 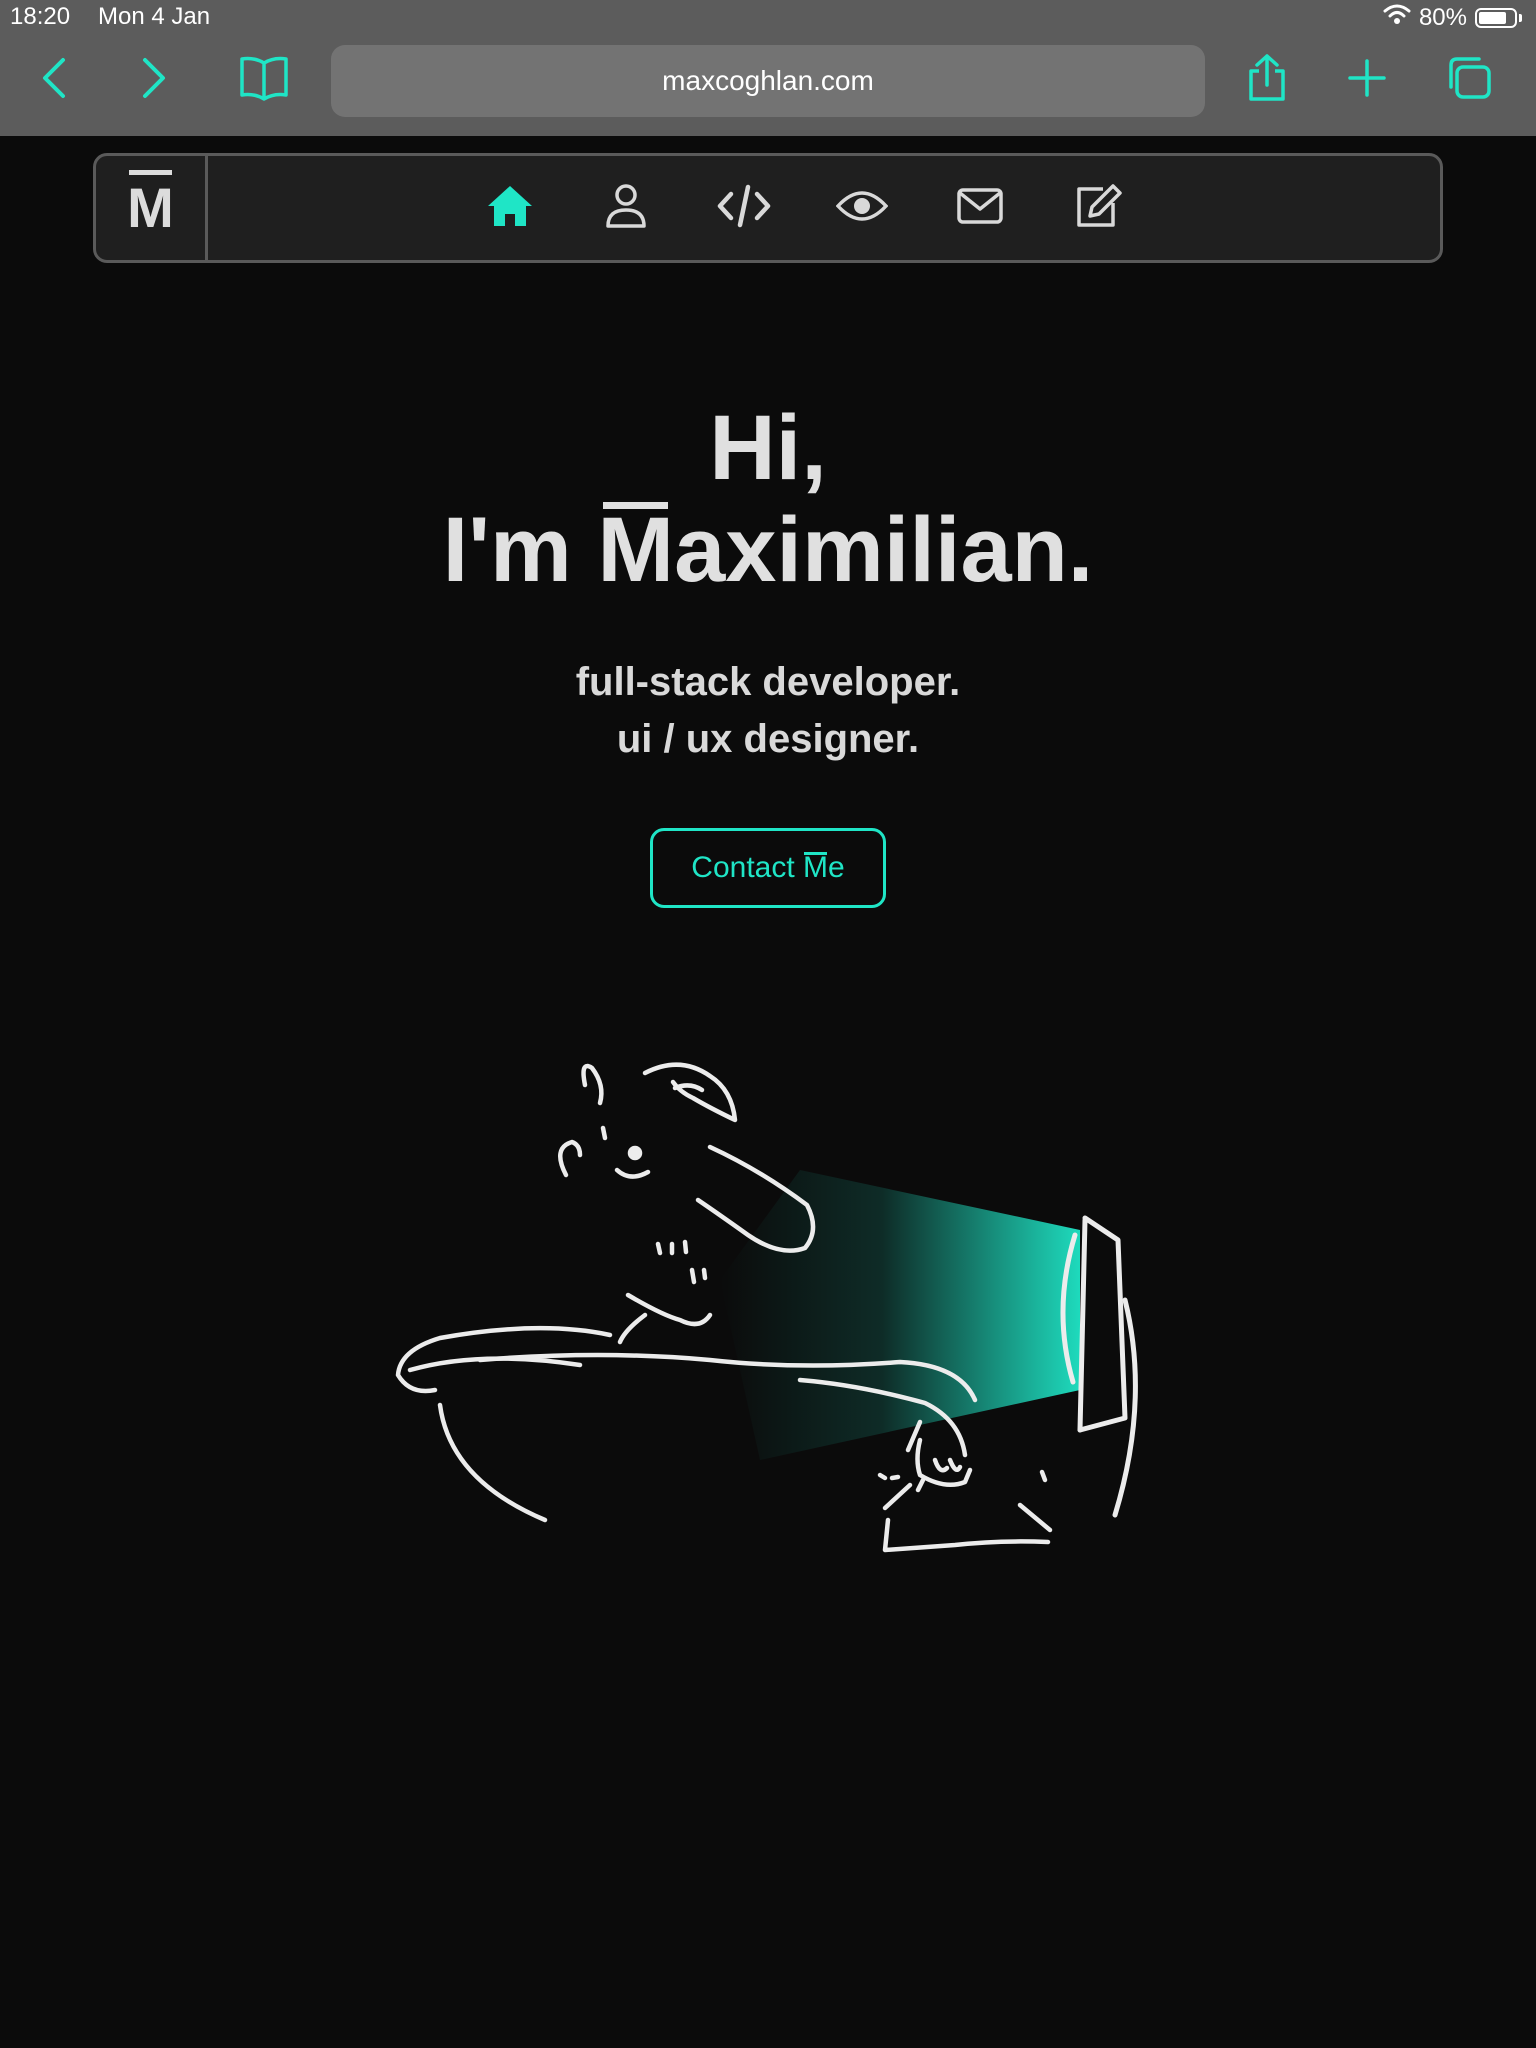 I want to click on new-tab-button, so click(x=1367, y=80).